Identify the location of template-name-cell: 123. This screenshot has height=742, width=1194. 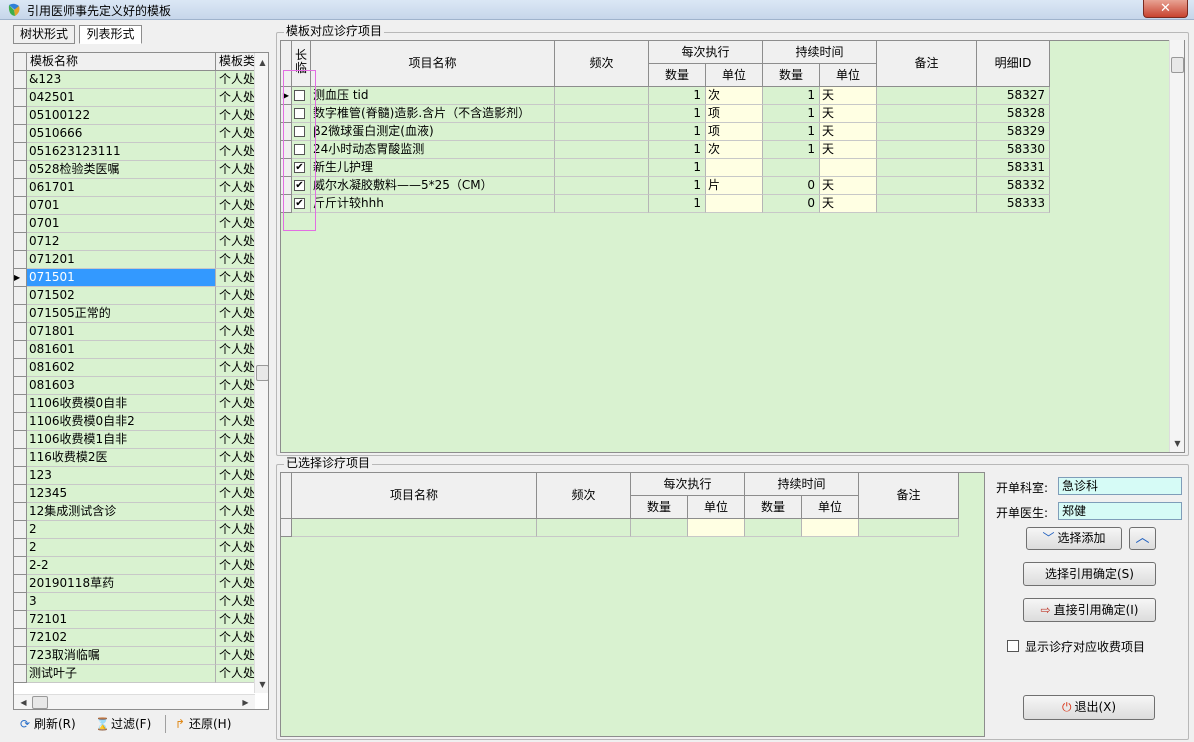
(121, 476).